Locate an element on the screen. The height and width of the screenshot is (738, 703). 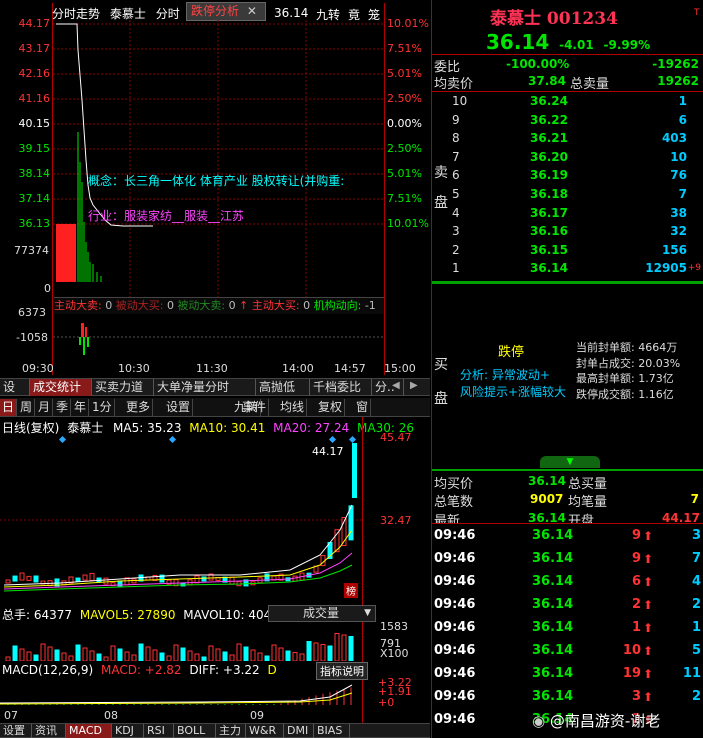
scroll-right-icon: ▶ is located at coordinates (414, 385).